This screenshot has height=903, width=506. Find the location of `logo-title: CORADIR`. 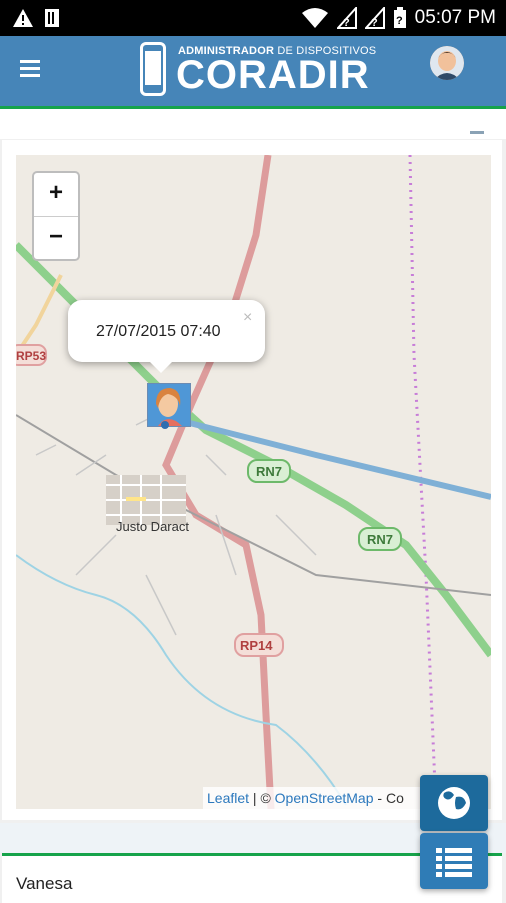

logo-title: CORADIR is located at coordinates (273, 75).